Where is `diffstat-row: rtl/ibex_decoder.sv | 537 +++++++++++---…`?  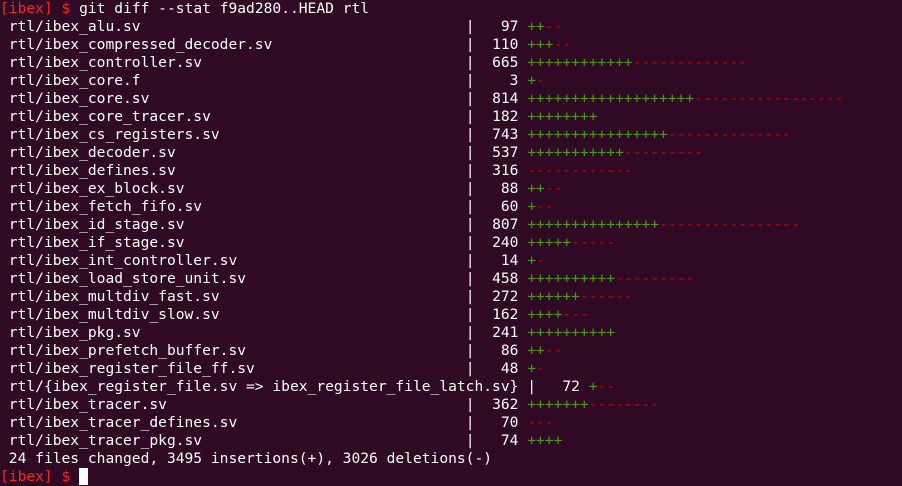
diffstat-row: rtl/ibex_decoder.sv | 537 +++++++++++---… is located at coordinates (451, 153).